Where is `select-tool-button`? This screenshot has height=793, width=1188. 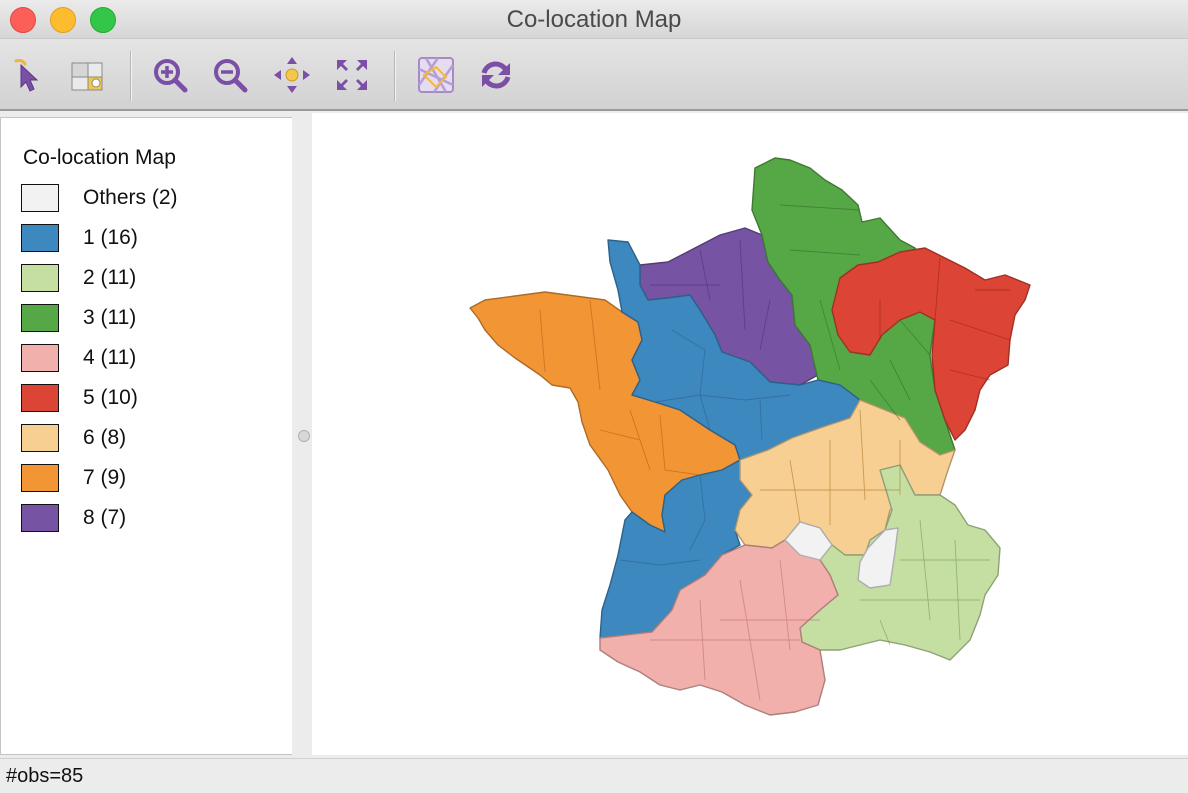 select-tool-button is located at coordinates (28, 75).